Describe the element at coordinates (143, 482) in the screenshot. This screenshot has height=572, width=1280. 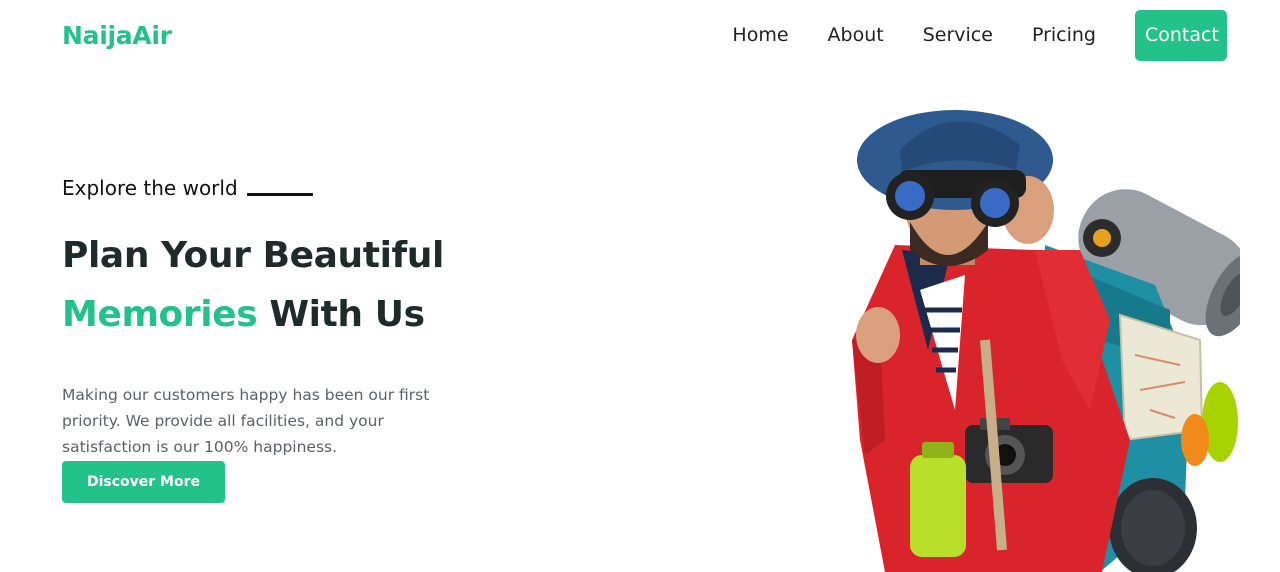
I see `discover-more-button: Discover More` at that location.